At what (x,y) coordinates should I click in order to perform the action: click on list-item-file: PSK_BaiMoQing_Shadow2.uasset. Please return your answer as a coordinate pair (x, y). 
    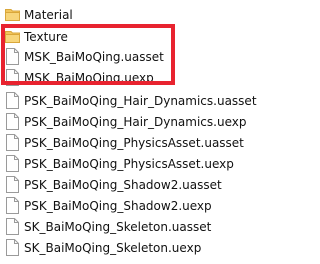
    Looking at the image, I should click on (154, 185).